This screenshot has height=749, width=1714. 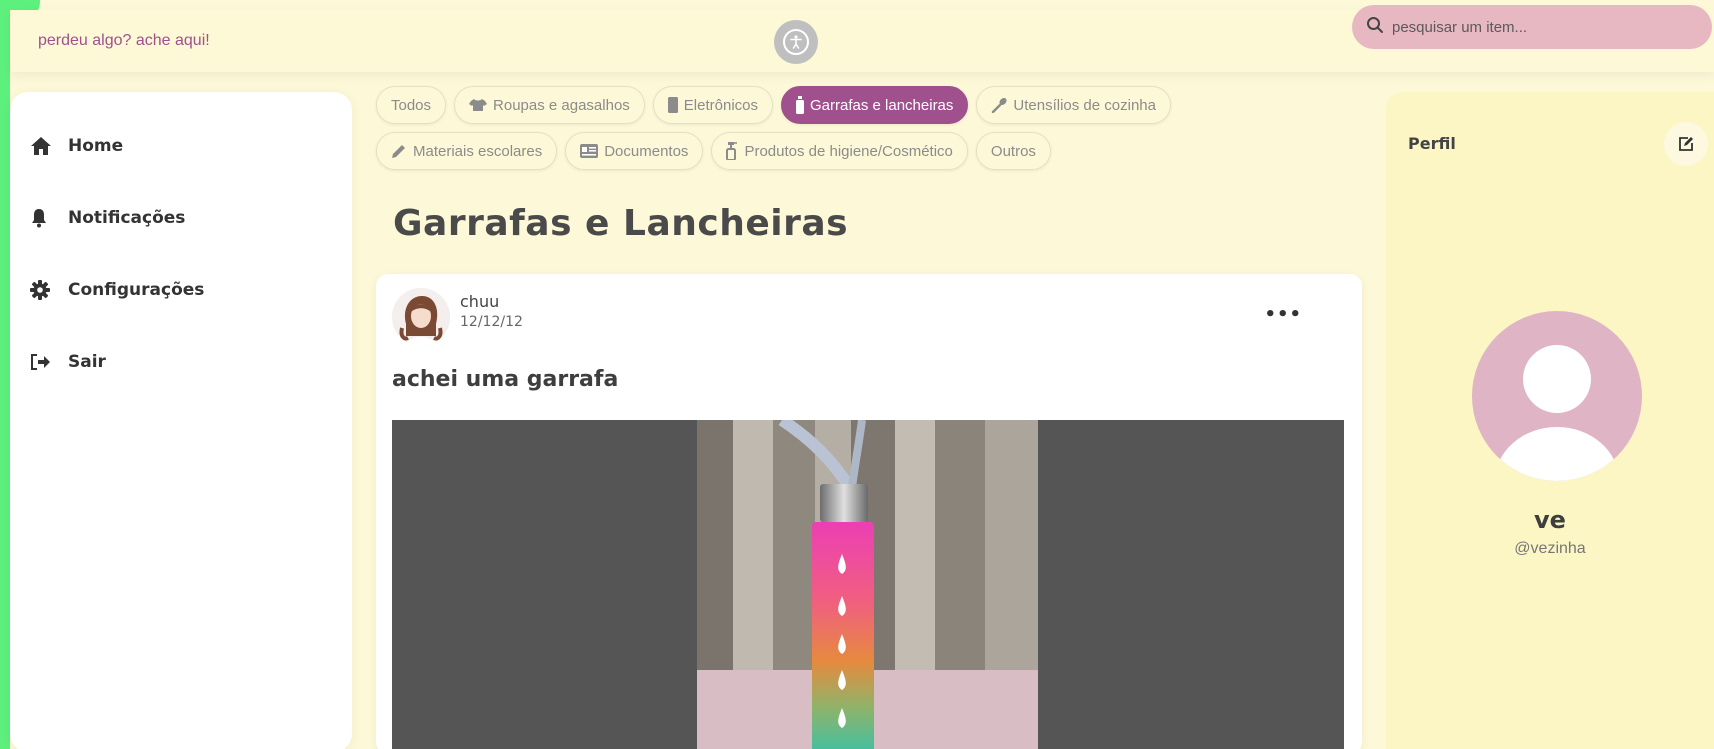 I want to click on category-tag-roupas: Roupas e agasalhos, so click(x=549, y=105).